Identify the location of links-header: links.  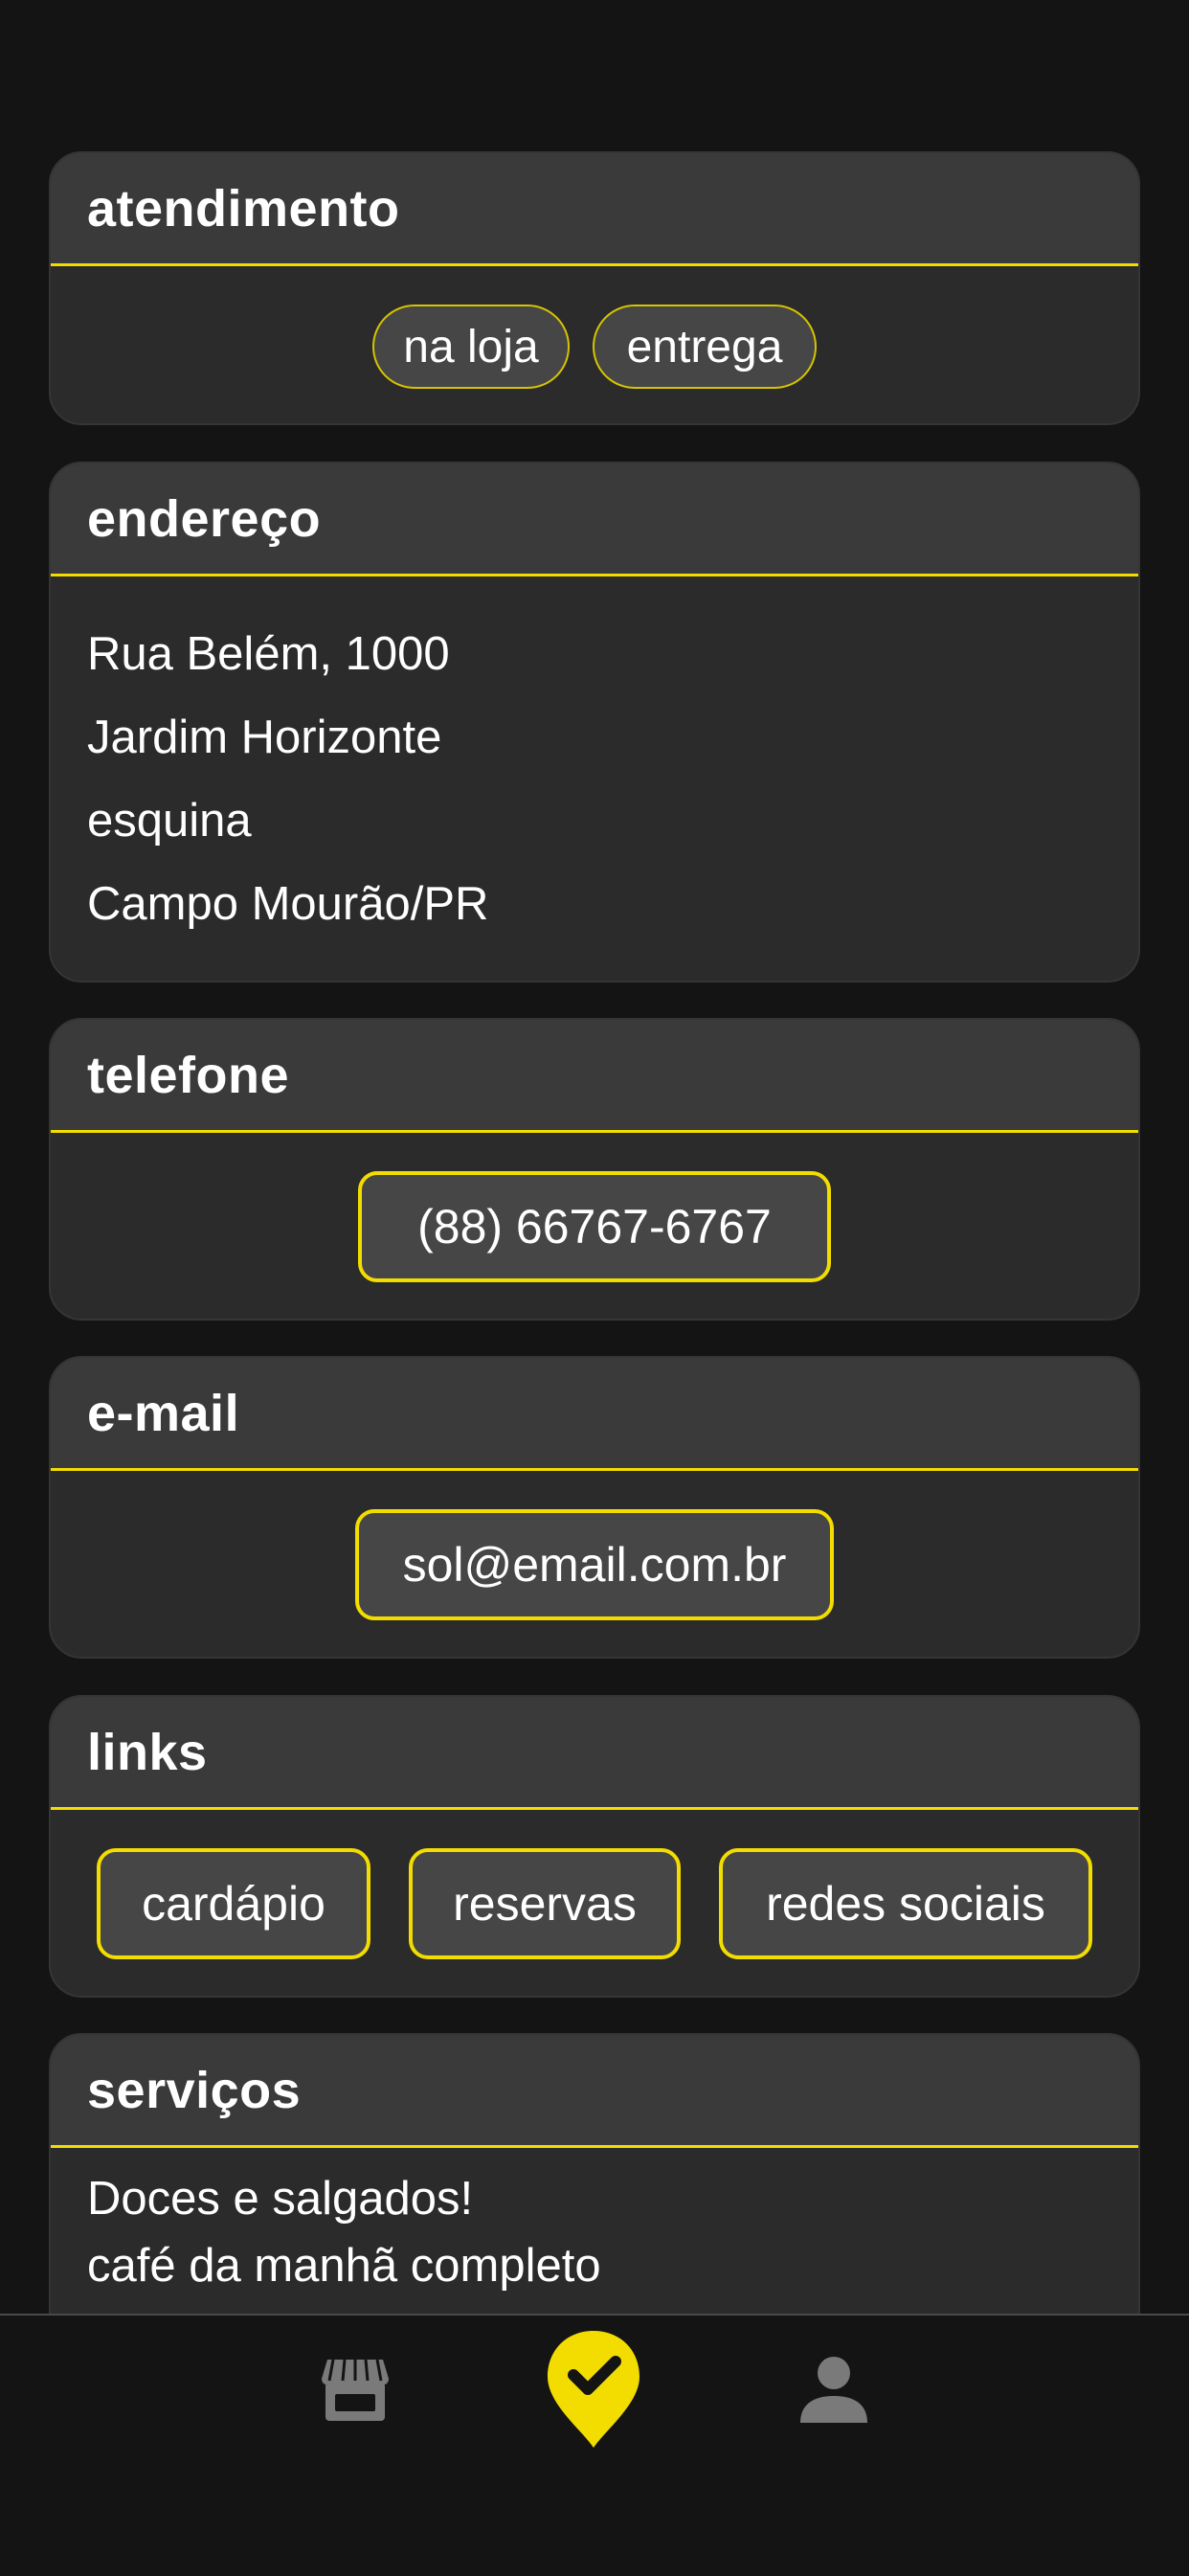
(594, 1753).